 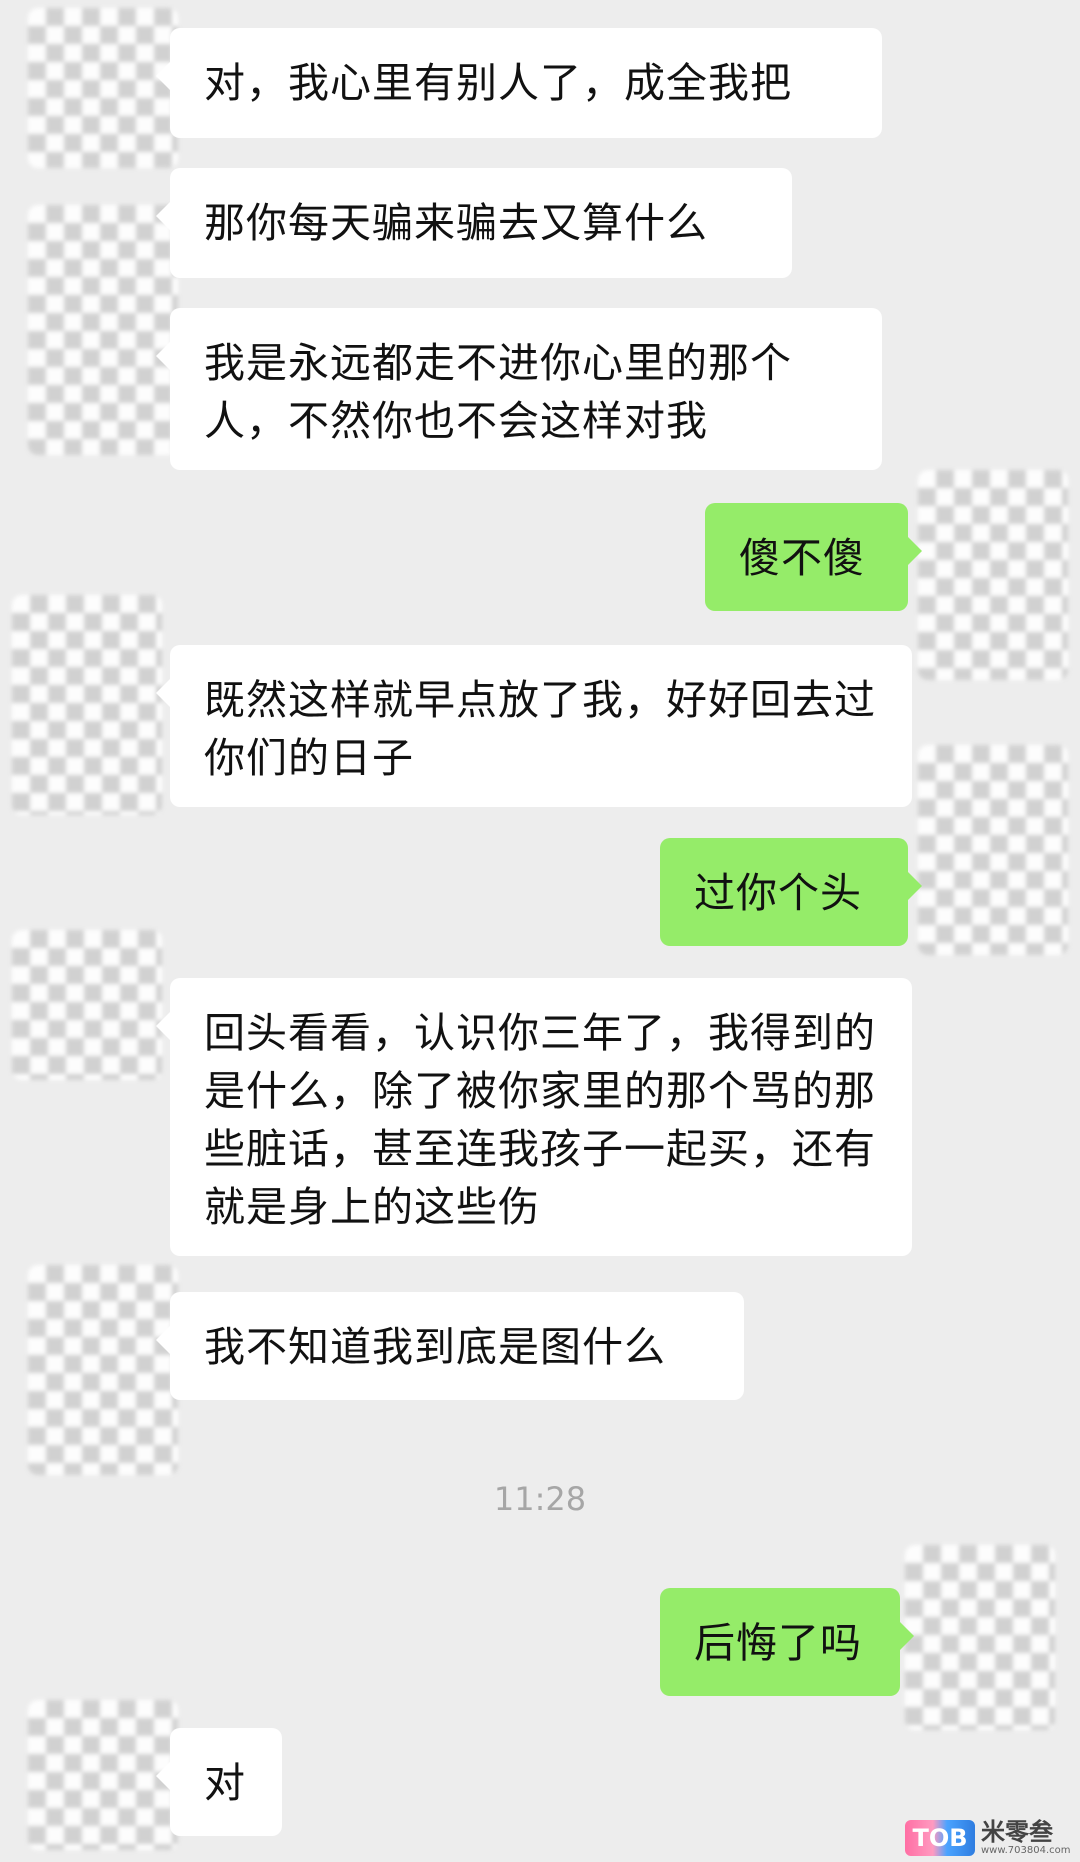 I want to click on message-bubble-self: 过你个头, so click(x=791, y=892).